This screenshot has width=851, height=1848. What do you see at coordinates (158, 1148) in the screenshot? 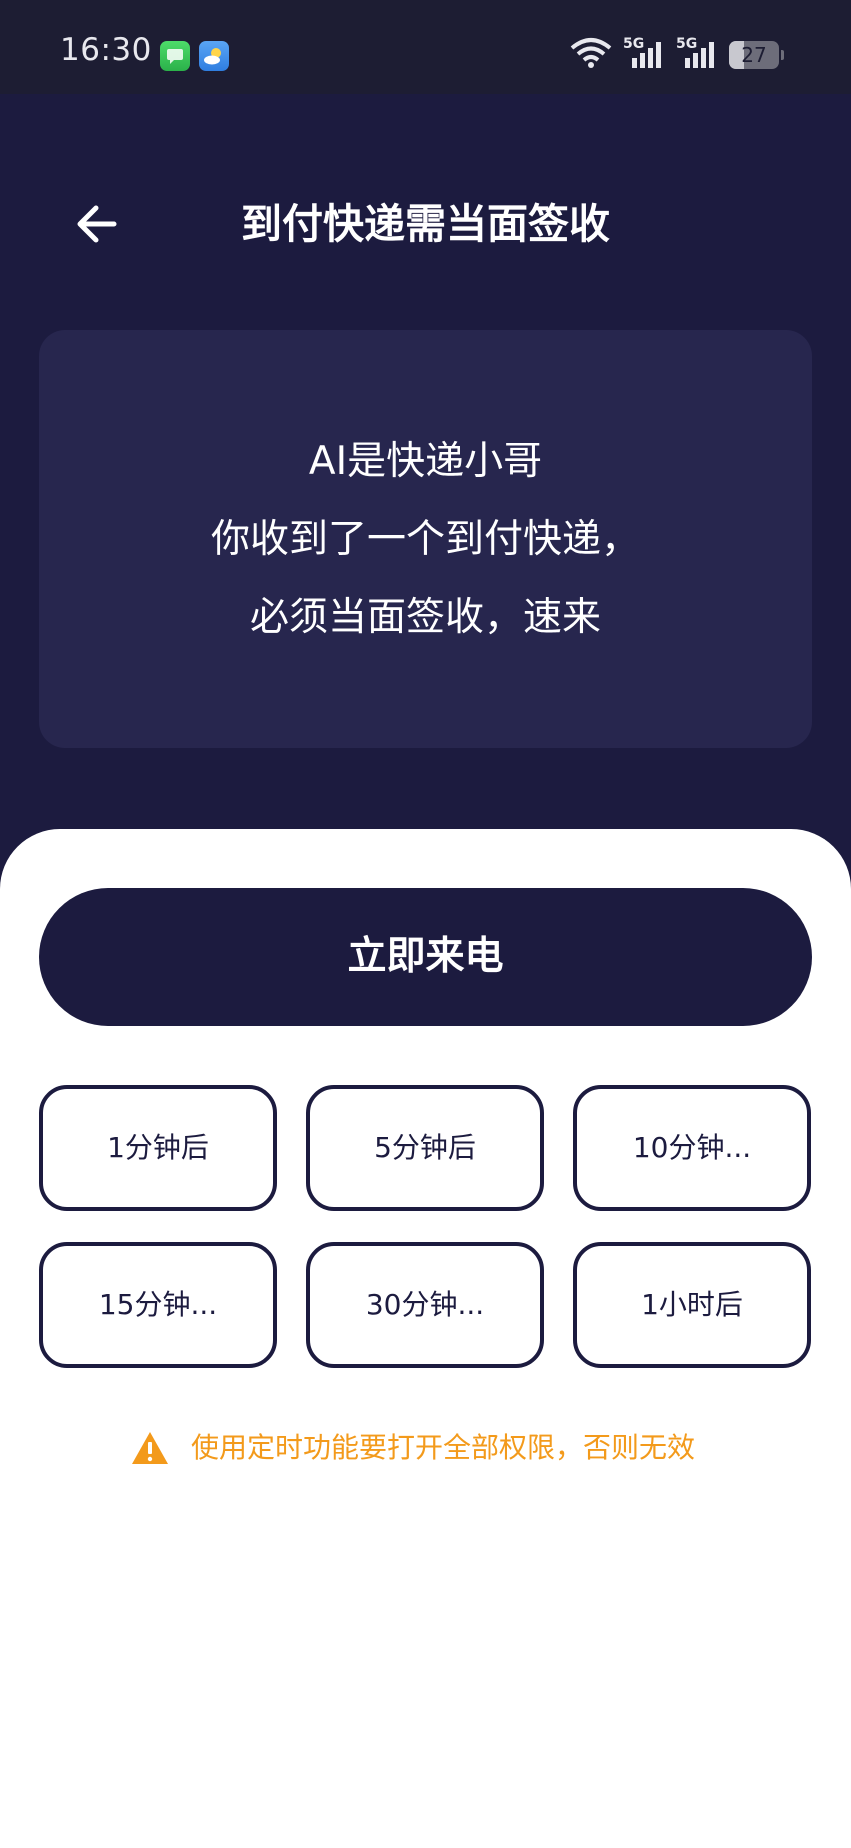
I see `timer-option-1min: 1分钟后` at bounding box center [158, 1148].